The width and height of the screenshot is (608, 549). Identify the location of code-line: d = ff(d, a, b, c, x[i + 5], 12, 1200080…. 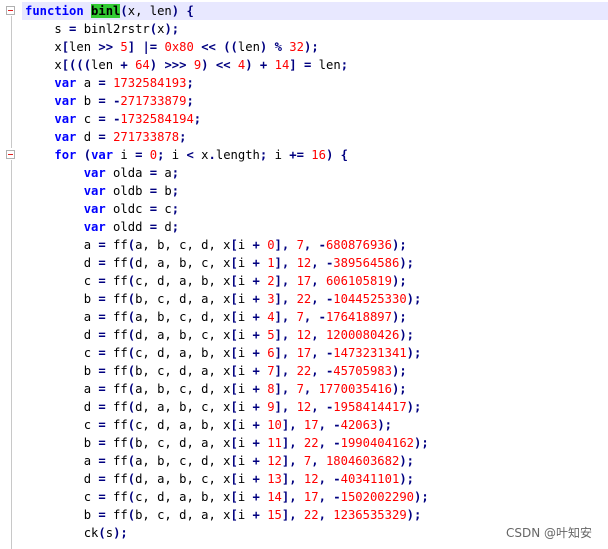
(227, 335).